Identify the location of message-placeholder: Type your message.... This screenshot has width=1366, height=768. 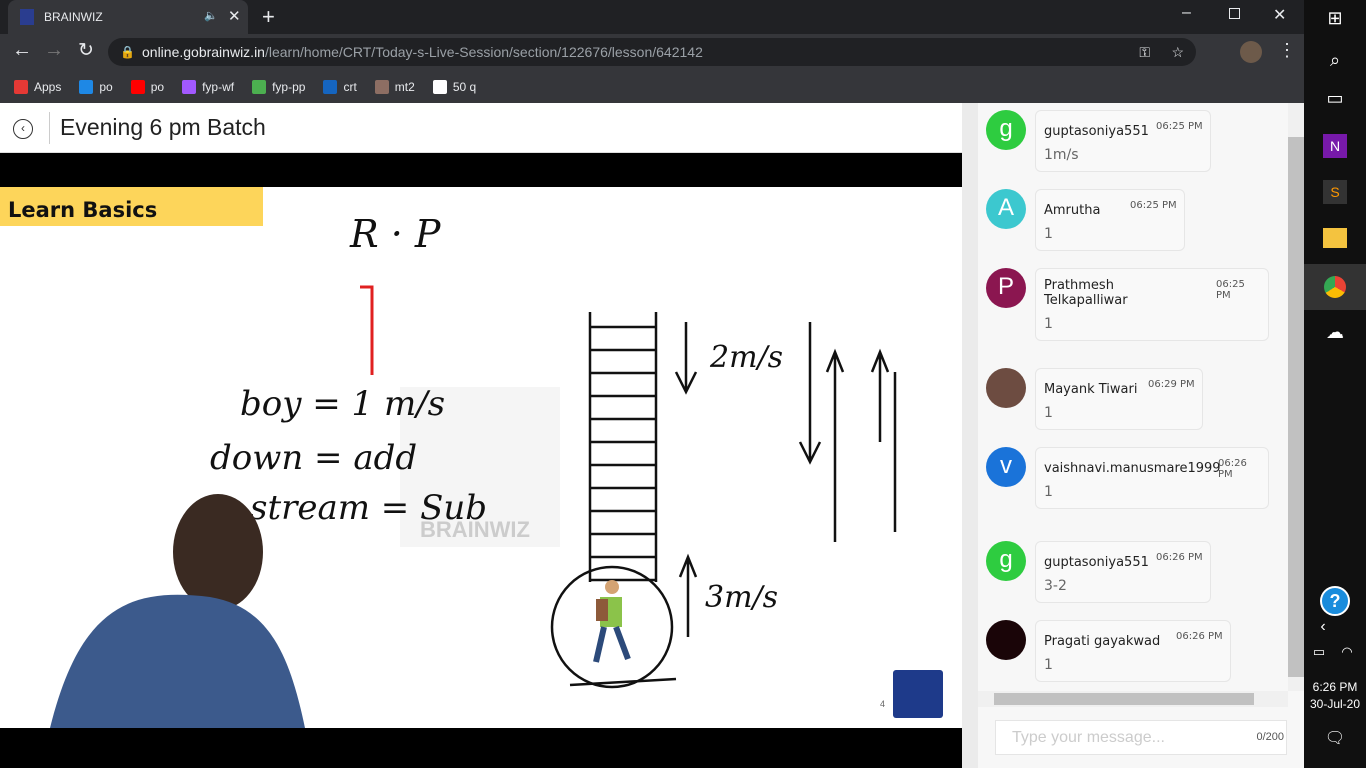
(1088, 737).